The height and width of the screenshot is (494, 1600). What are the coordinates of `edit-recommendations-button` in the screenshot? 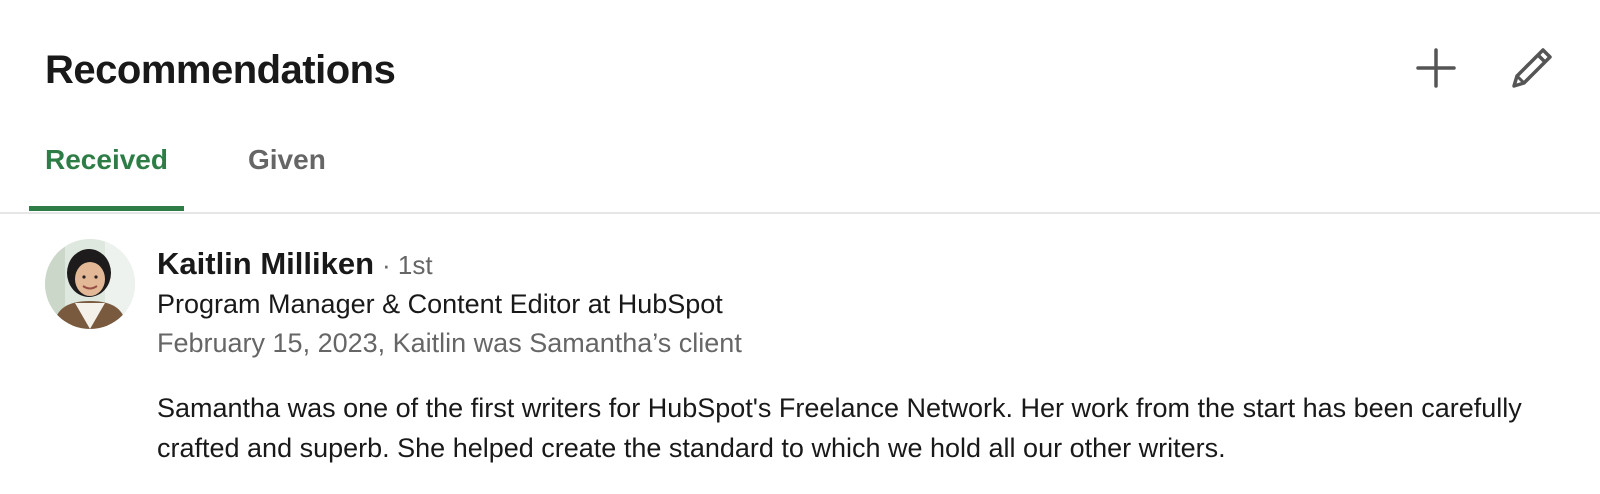 It's located at (1532, 68).